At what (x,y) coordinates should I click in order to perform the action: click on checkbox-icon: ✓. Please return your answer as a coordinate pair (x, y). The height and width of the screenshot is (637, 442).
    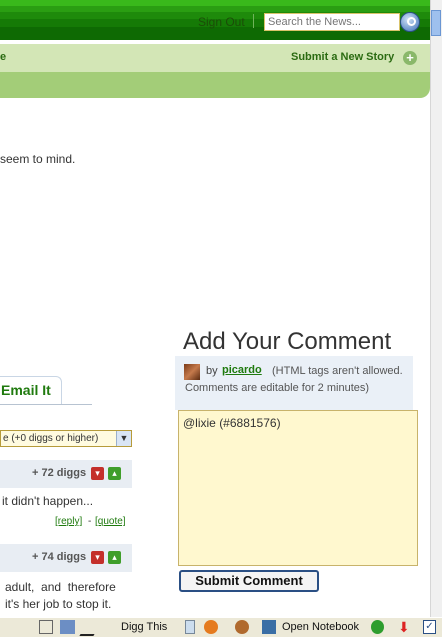
    Looking at the image, I should click on (429, 627).